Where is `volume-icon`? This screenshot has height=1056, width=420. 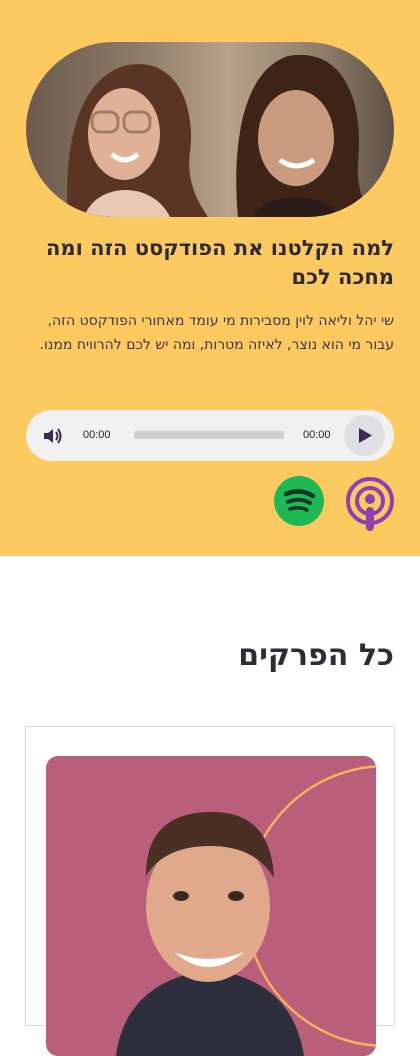
volume-icon is located at coordinates (53, 438).